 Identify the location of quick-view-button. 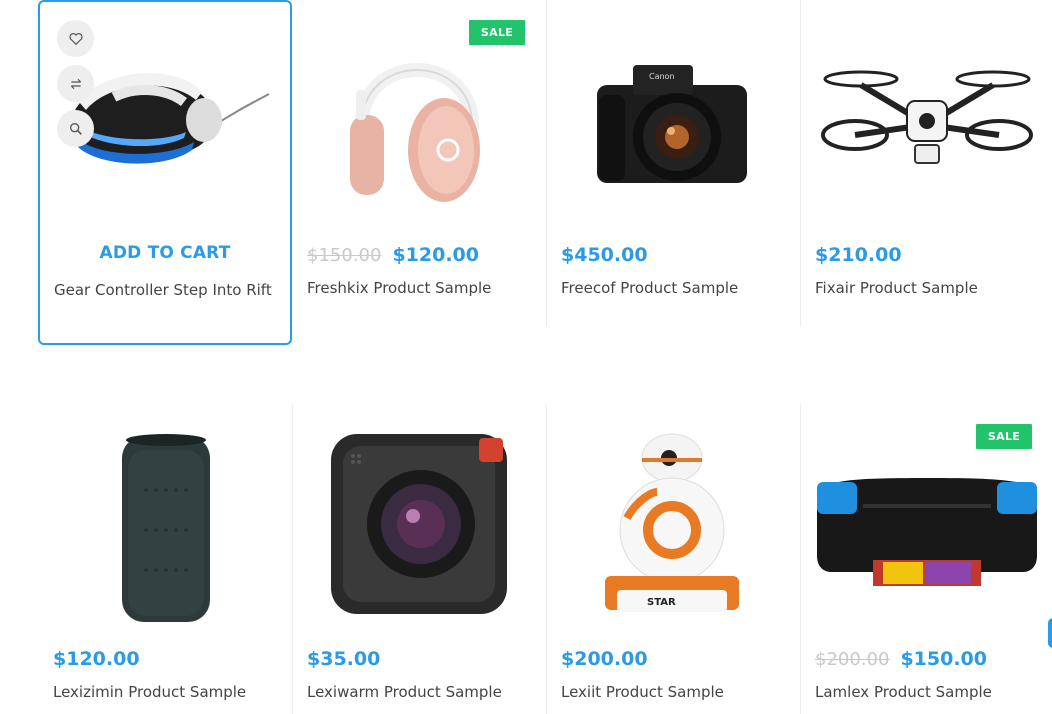
(75, 128).